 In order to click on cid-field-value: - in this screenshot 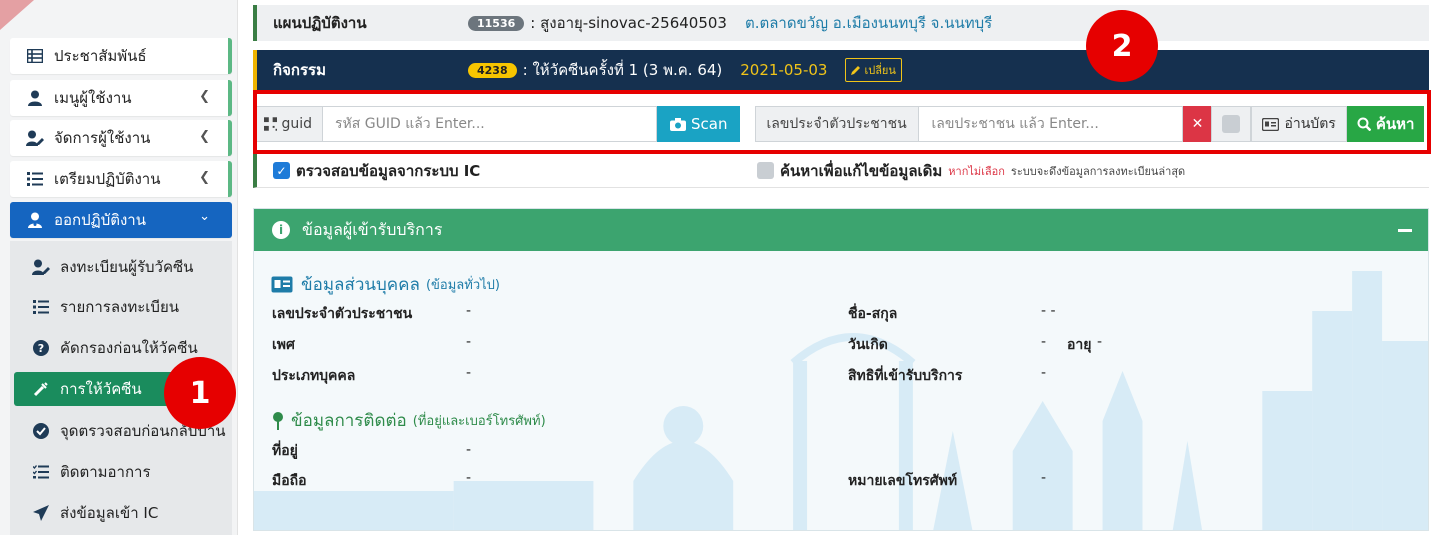, I will do `click(469, 311)`.